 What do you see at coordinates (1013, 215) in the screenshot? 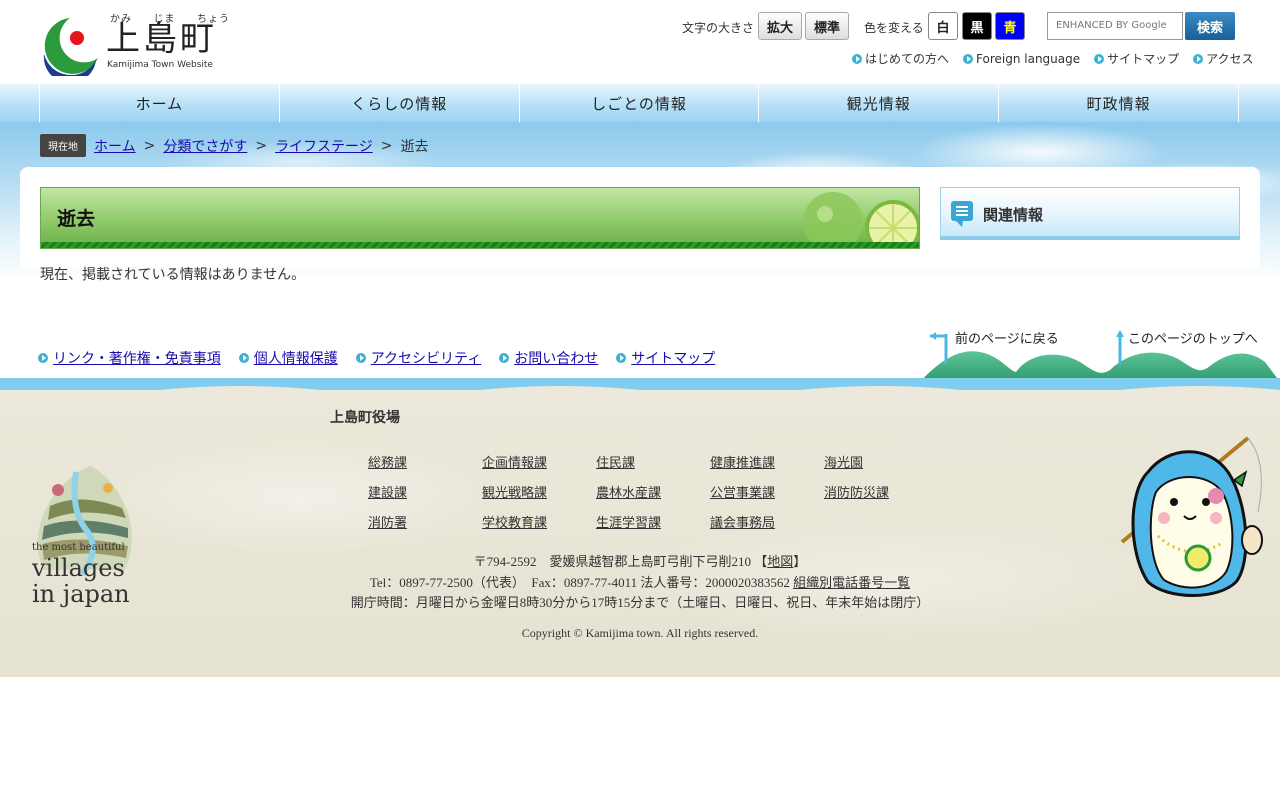
I see `related-info-title: 関連情報` at bounding box center [1013, 215].